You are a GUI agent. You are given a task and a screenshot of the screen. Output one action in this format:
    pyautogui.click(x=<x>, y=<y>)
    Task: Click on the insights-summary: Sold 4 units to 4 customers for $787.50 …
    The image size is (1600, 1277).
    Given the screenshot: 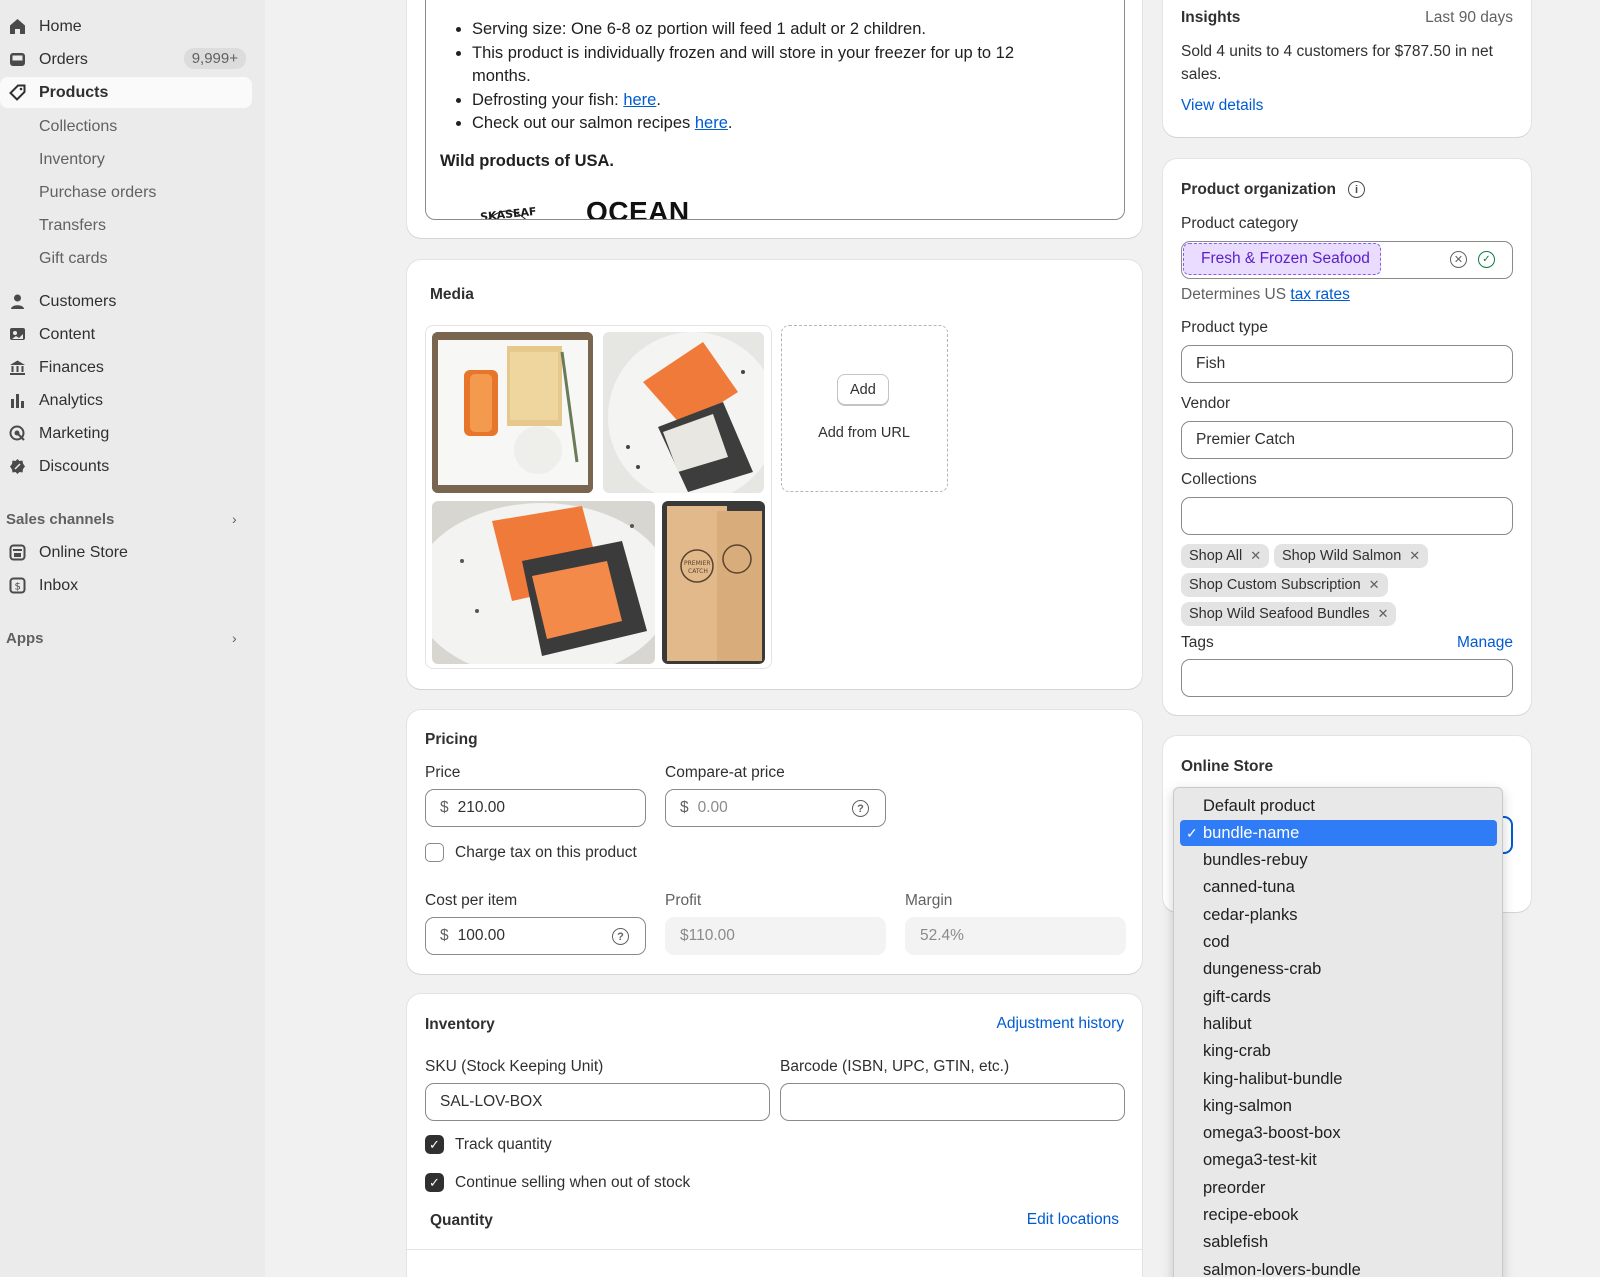 What is the action you would take?
    pyautogui.click(x=1337, y=63)
    